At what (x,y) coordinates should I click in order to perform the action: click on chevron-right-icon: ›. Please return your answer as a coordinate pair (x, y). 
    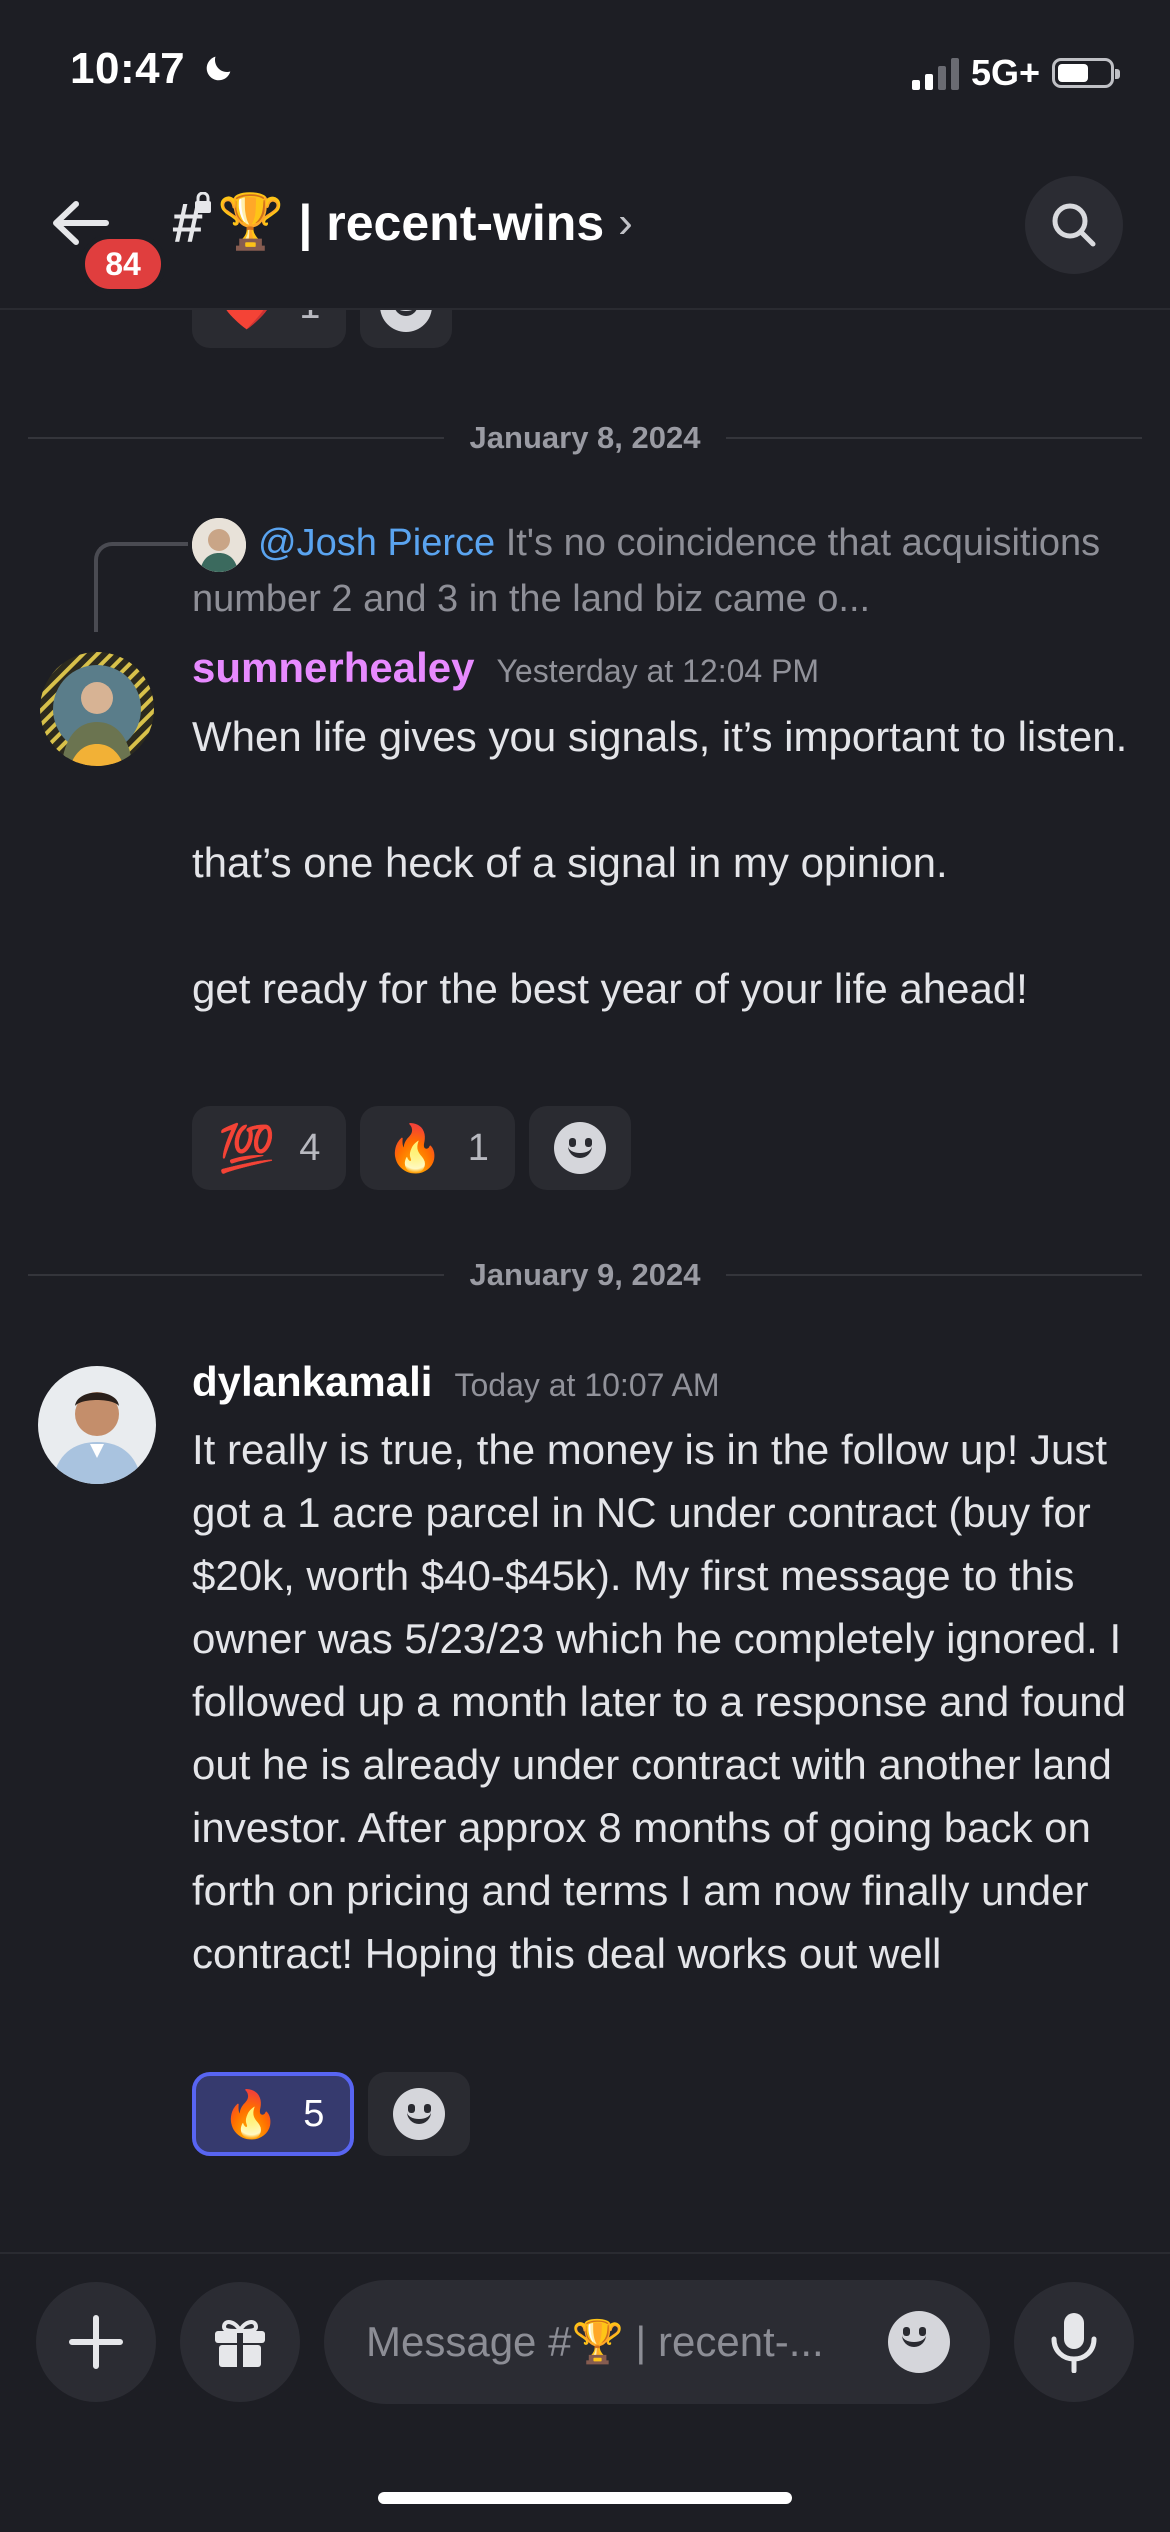
    Looking at the image, I should click on (625, 222).